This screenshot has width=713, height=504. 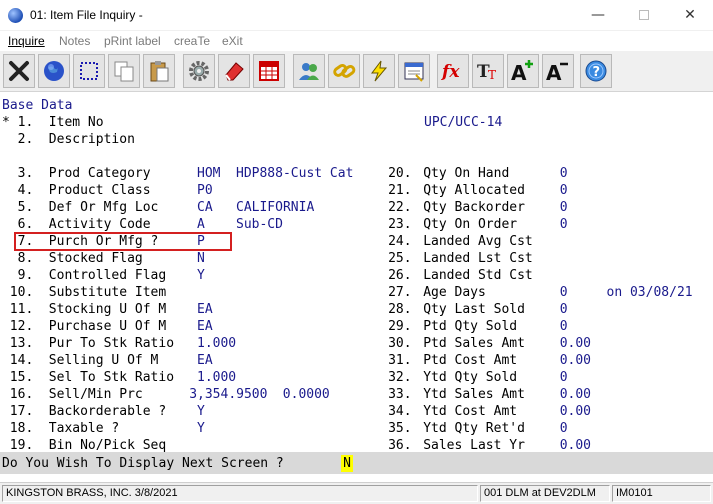 I want to click on toolbar: fx TT A A ?, so click(x=356, y=71).